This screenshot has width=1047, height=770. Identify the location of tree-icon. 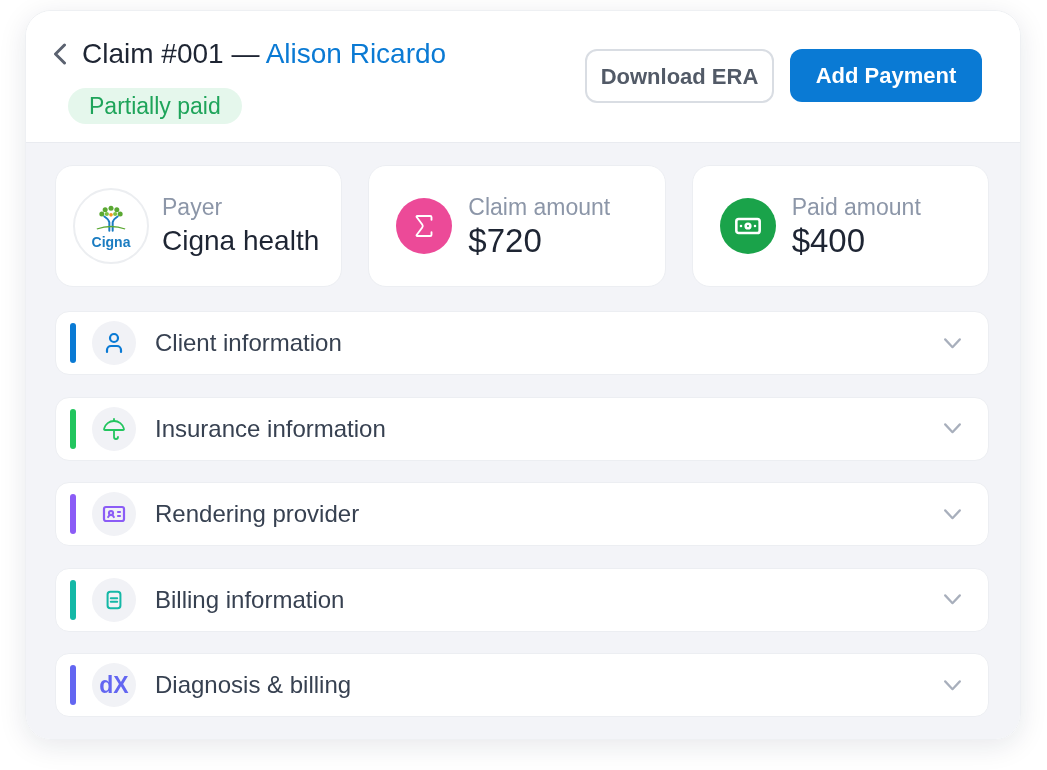
(111, 219).